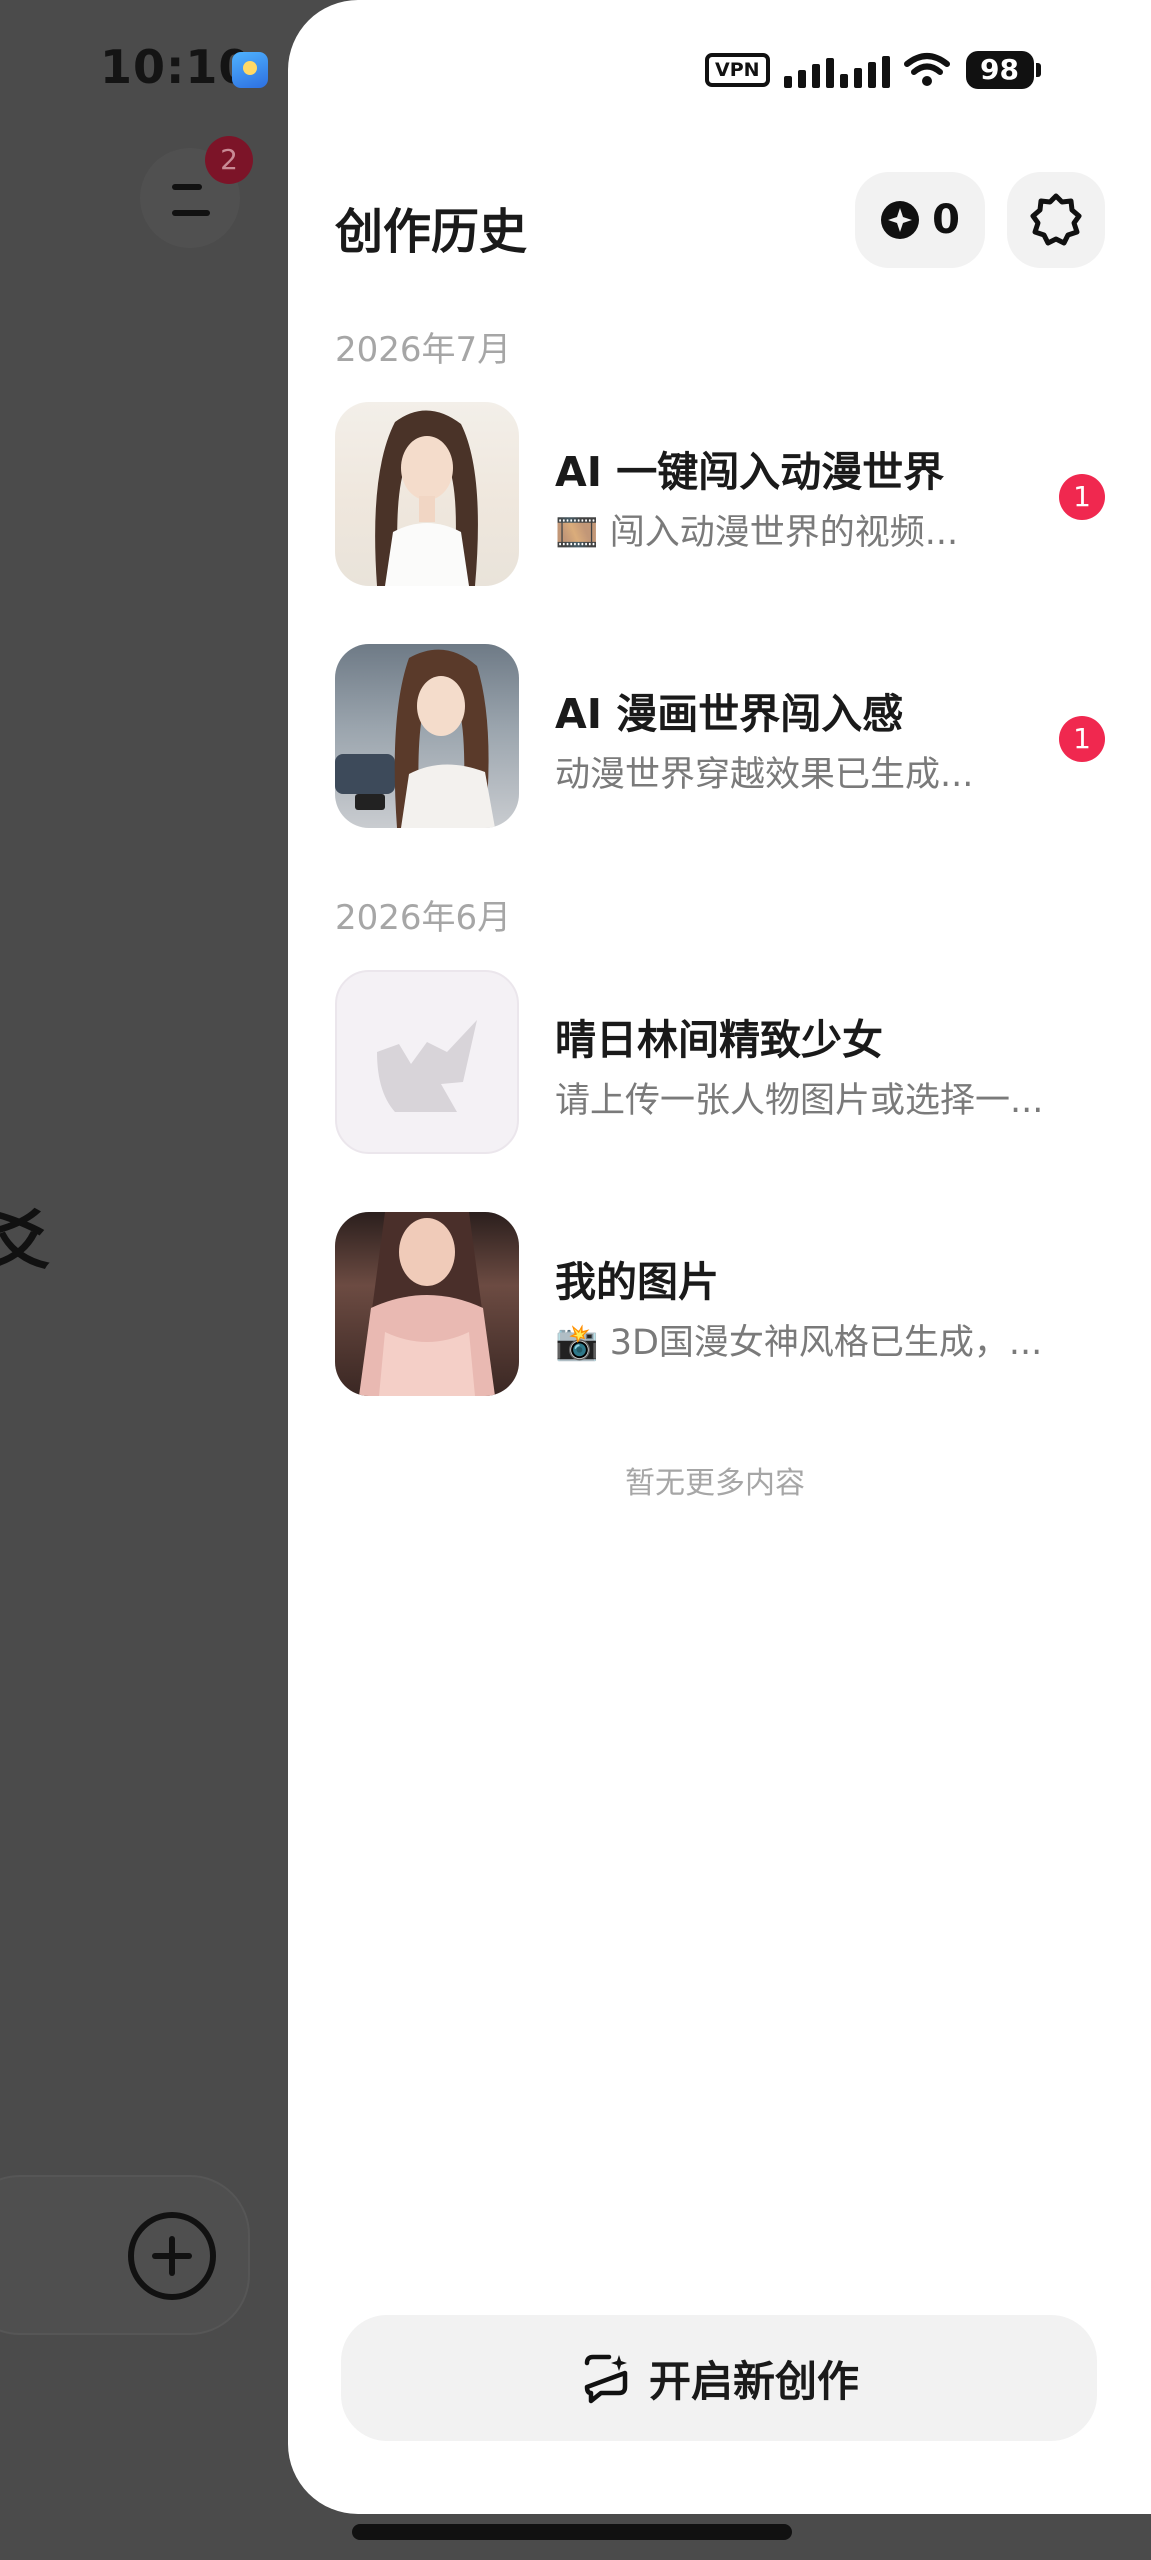 The width and height of the screenshot is (1151, 2560). Describe the element at coordinates (229, 160) in the screenshot. I see `menu-badge: 2` at that location.